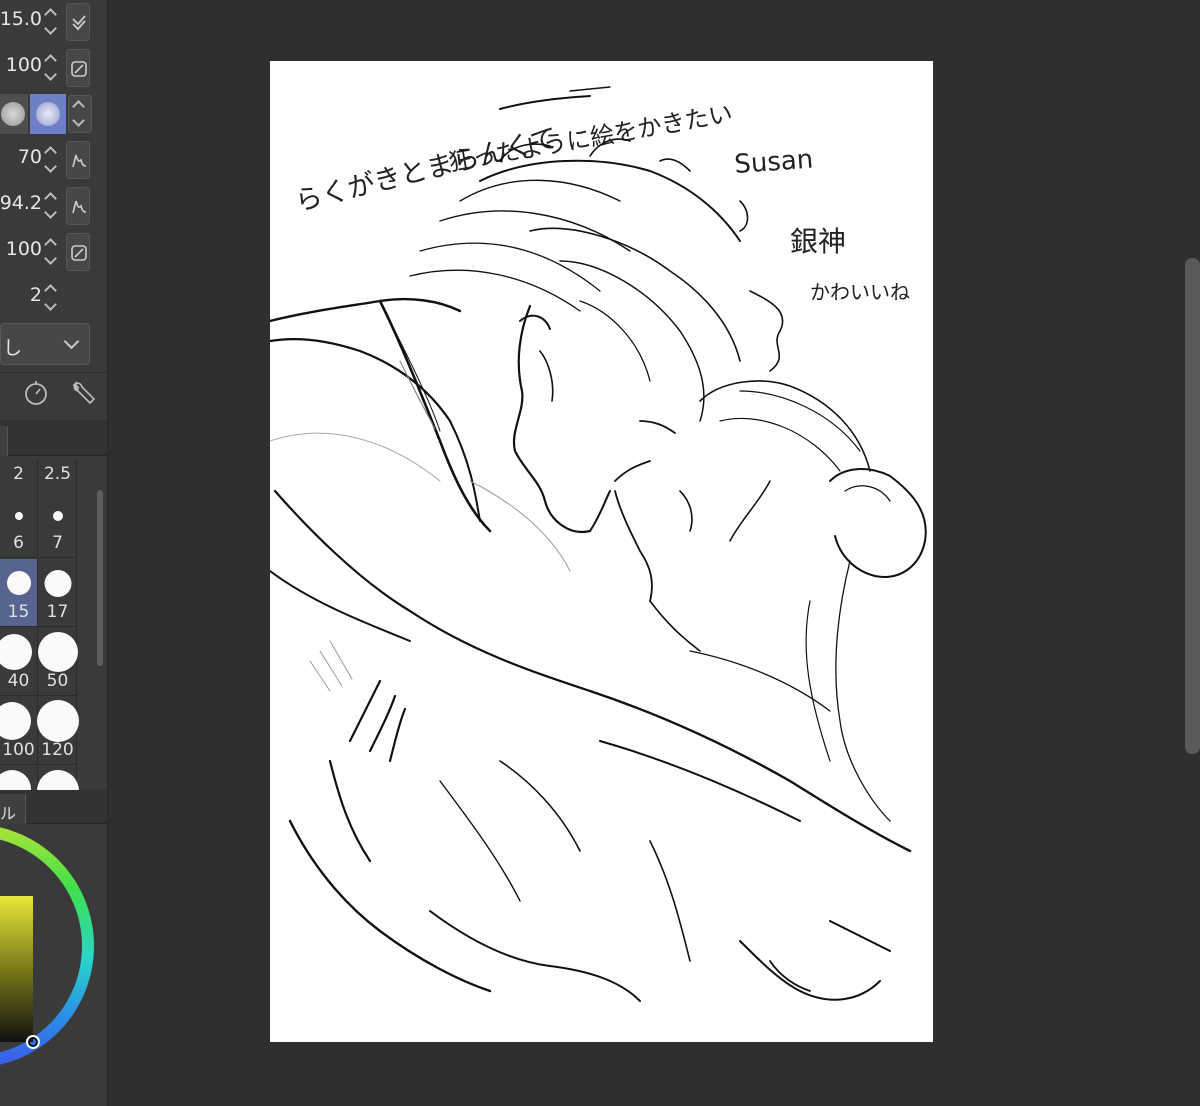 This screenshot has height=1106, width=1200. I want to click on color-wheel-tab: ル, so click(13, 809).